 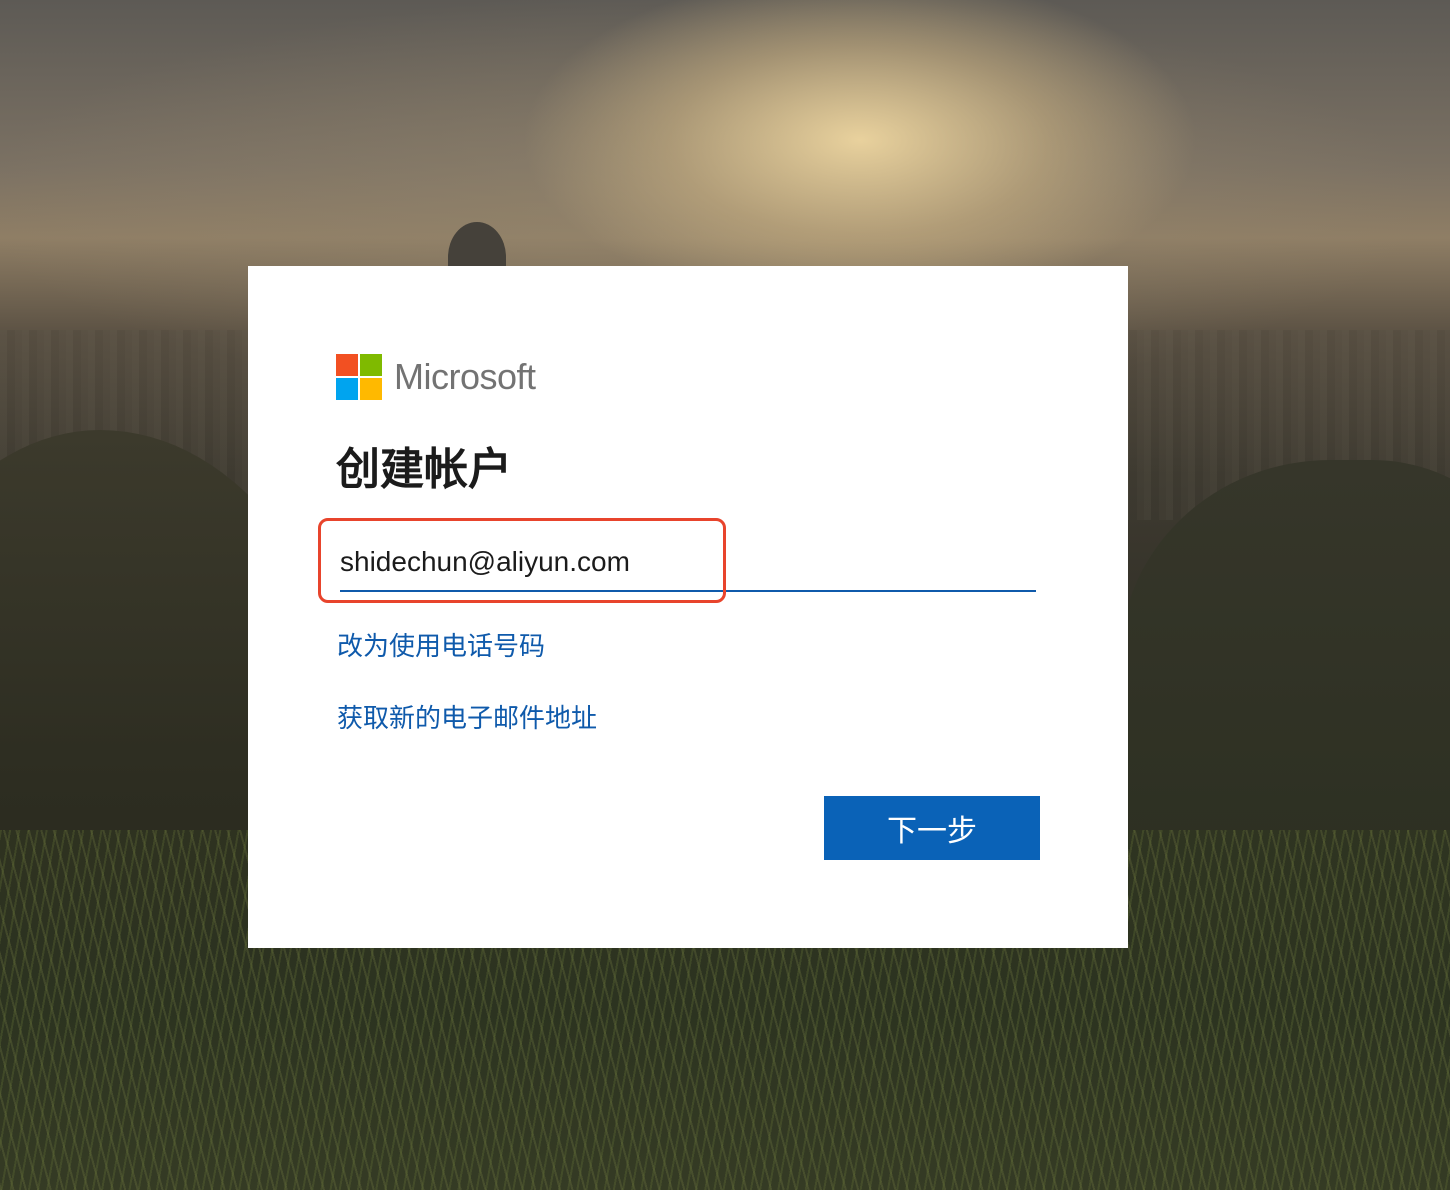 I want to click on page-title: 创建帐户, so click(x=424, y=469).